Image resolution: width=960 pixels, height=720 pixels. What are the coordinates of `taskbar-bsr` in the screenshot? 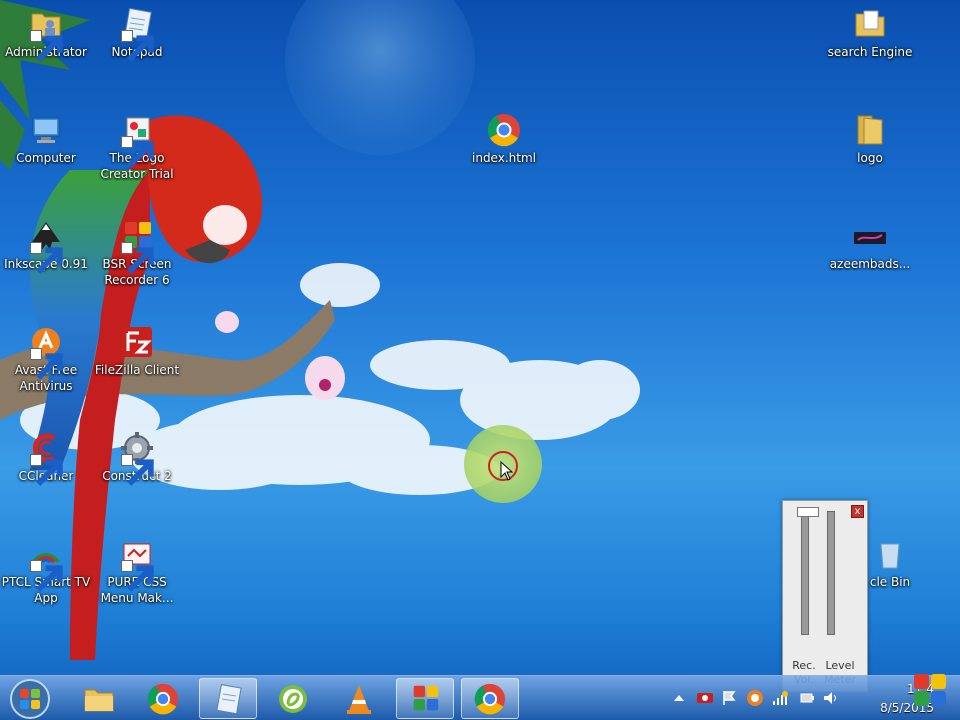 It's located at (425, 698).